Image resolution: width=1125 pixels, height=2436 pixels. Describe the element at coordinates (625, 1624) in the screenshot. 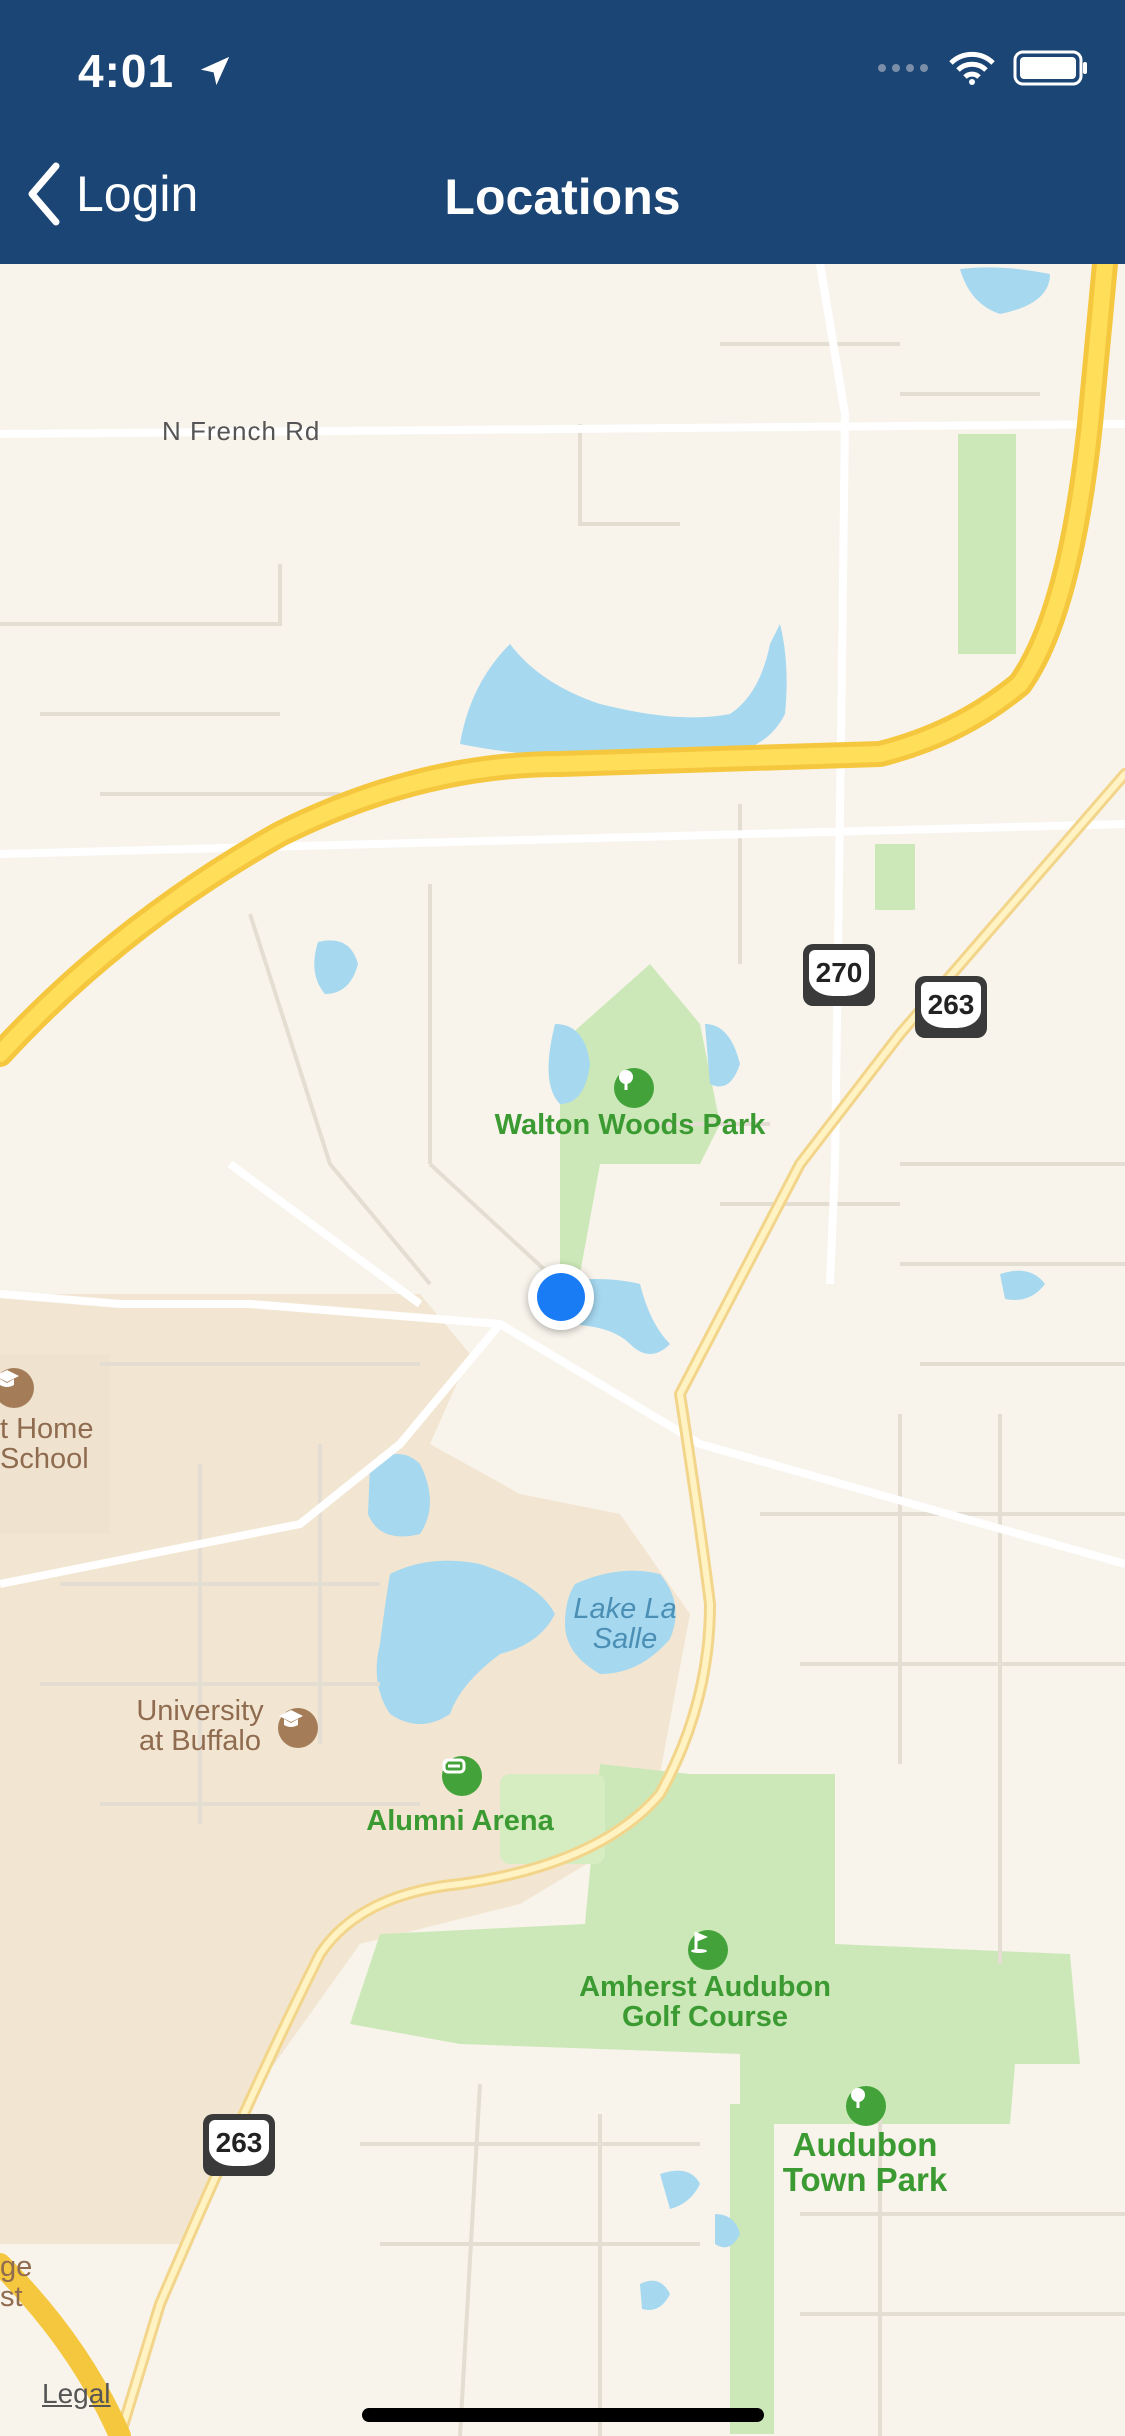

I see `map-label-lake-la-salle: Lake La Salle` at that location.